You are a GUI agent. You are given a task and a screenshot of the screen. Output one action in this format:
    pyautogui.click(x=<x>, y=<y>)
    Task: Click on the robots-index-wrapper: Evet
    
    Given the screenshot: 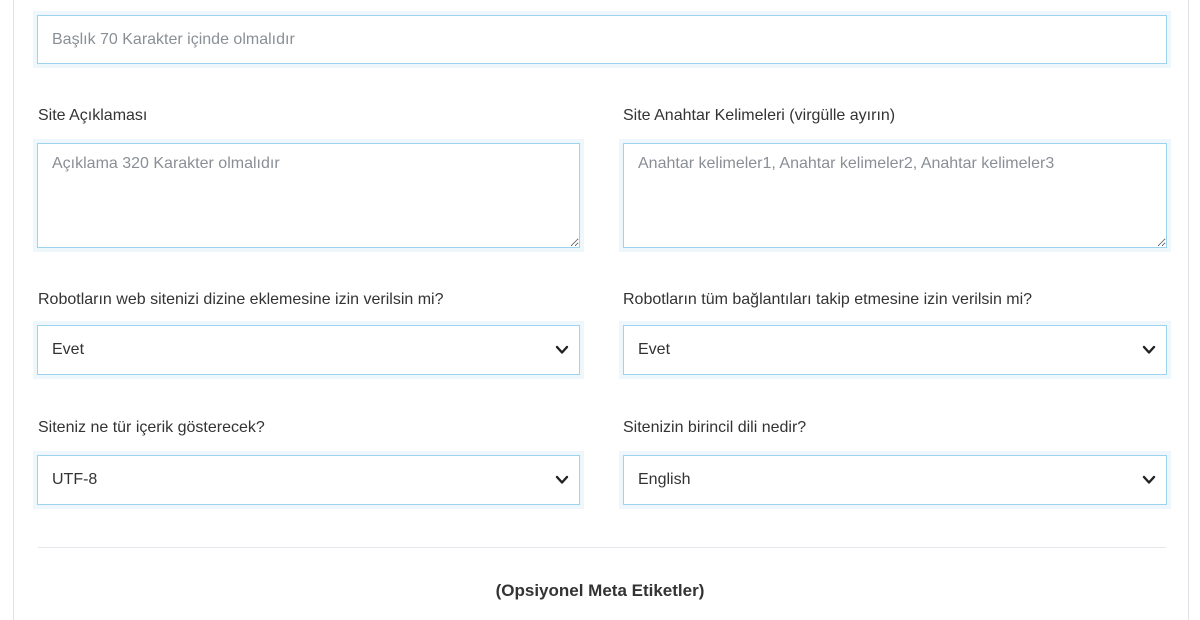 What is the action you would take?
    pyautogui.click(x=308, y=350)
    